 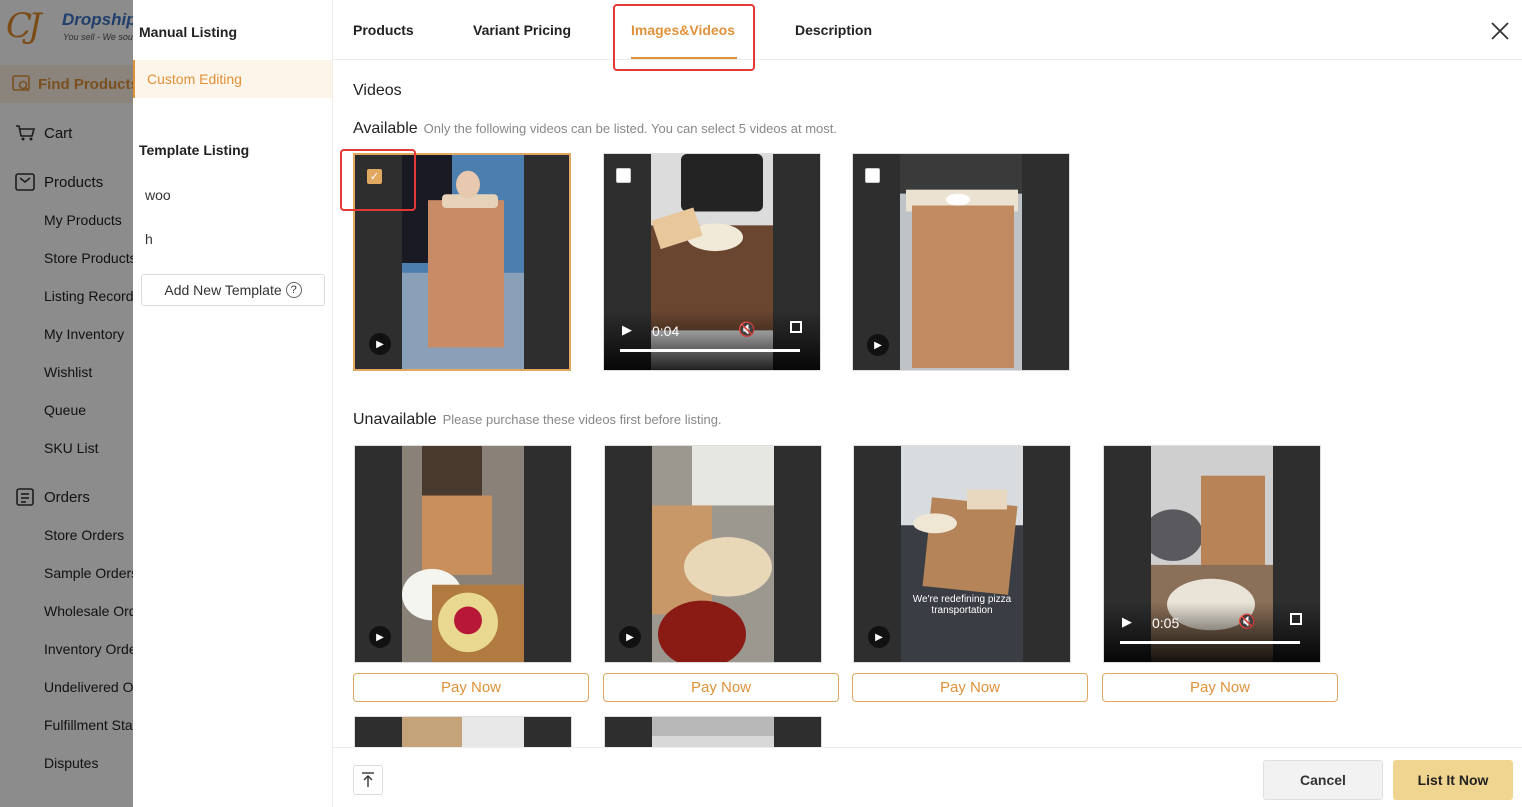 I want to click on tab-variant-pricing: Variant Pricing, so click(x=522, y=30).